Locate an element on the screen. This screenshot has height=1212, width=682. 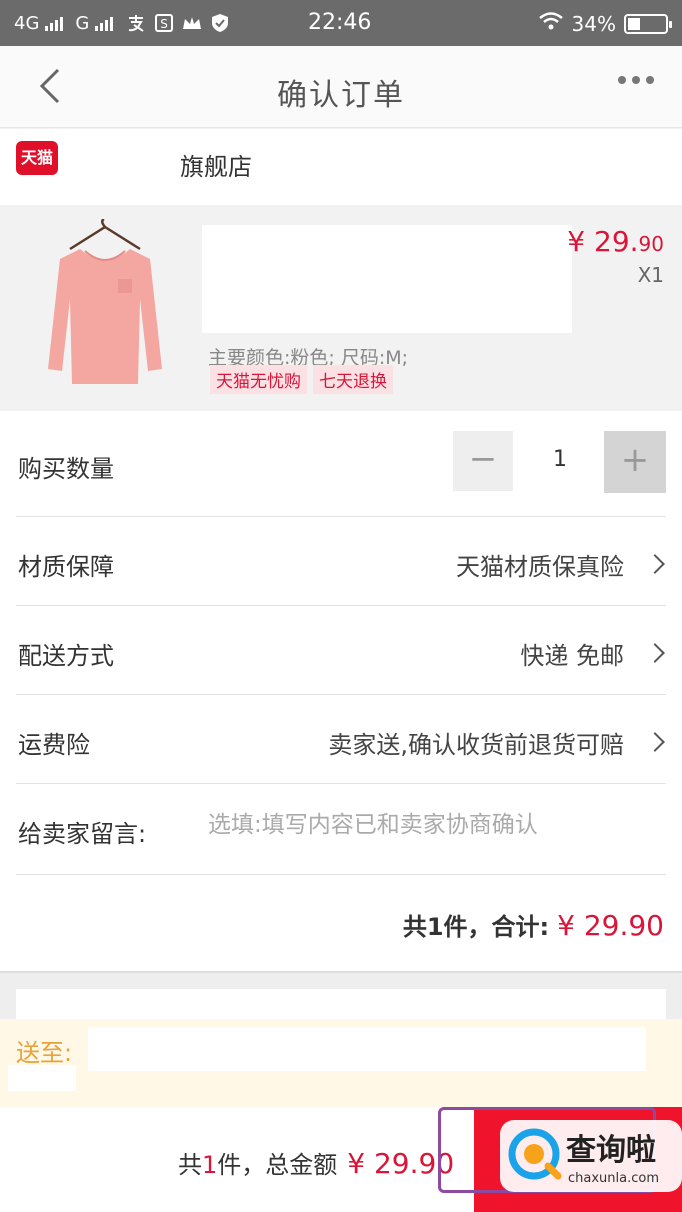
more-menu-button is located at coordinates (636, 80).